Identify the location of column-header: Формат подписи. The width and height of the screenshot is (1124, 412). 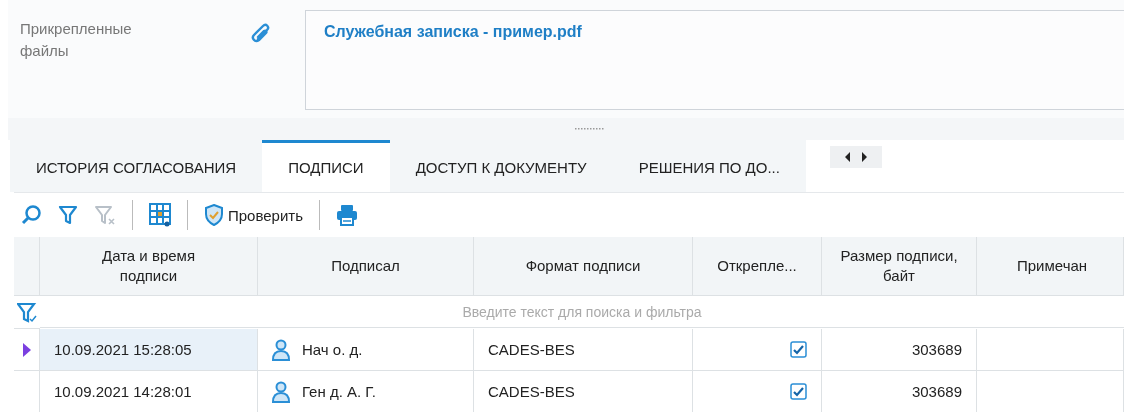
(583, 266).